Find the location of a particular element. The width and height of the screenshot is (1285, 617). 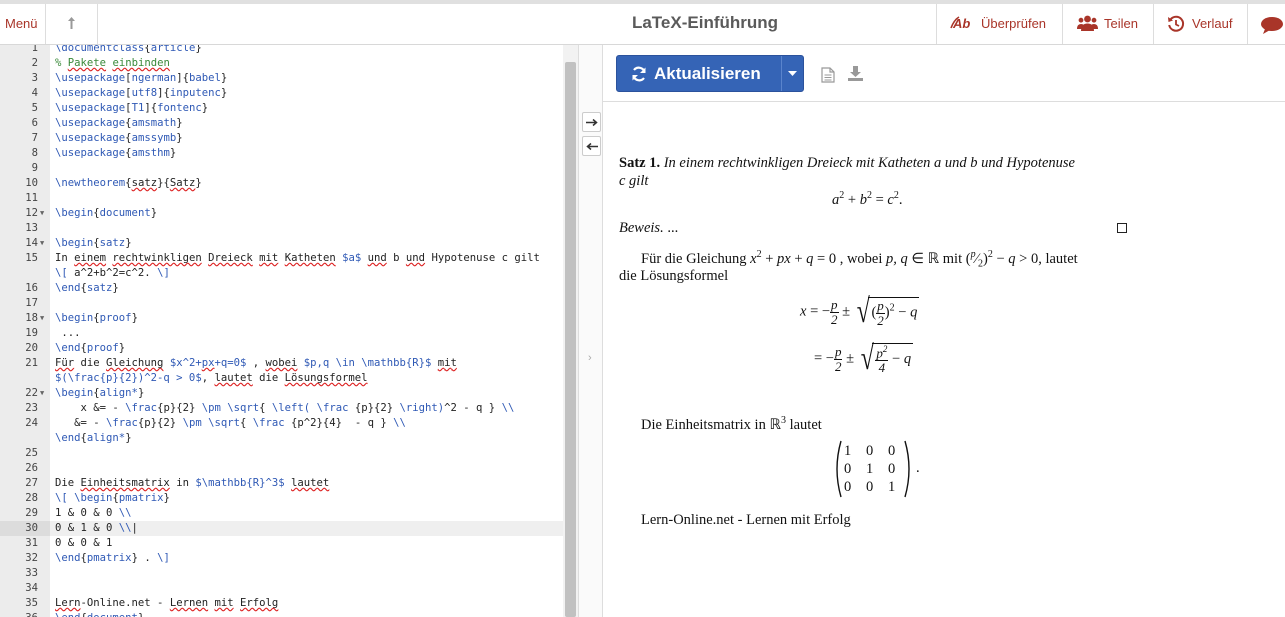

download-icon is located at coordinates (855, 73).